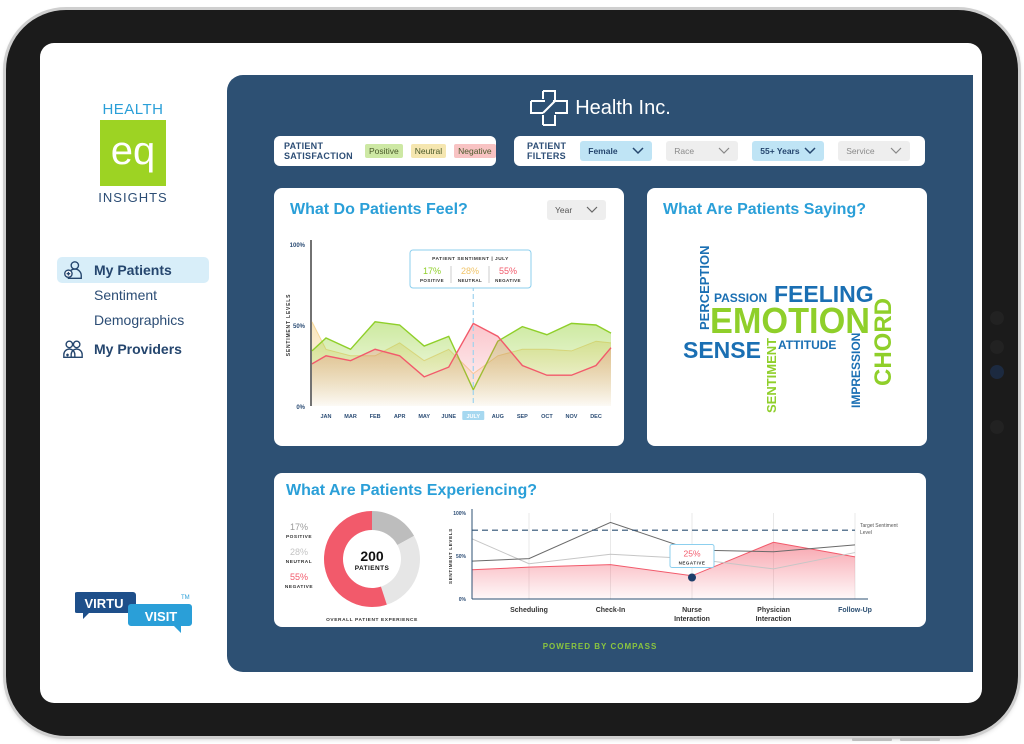 This screenshot has width=1024, height=744. What do you see at coordinates (498, 417) in the screenshot?
I see `x-tick-label: AUG` at bounding box center [498, 417].